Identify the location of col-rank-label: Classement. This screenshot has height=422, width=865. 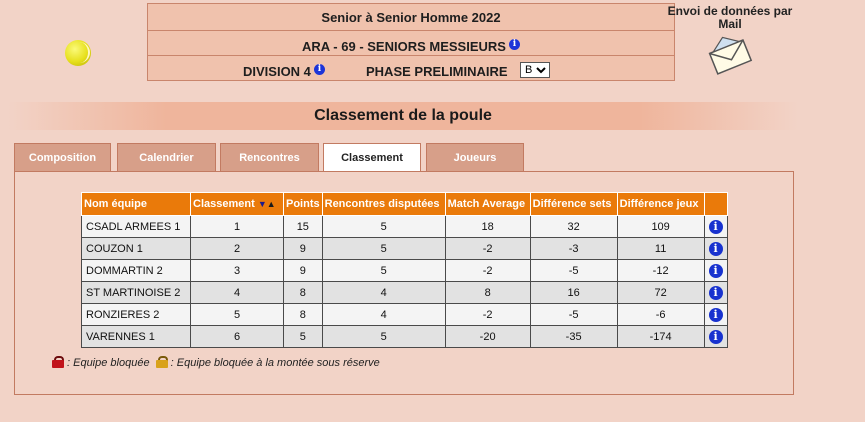
(224, 204).